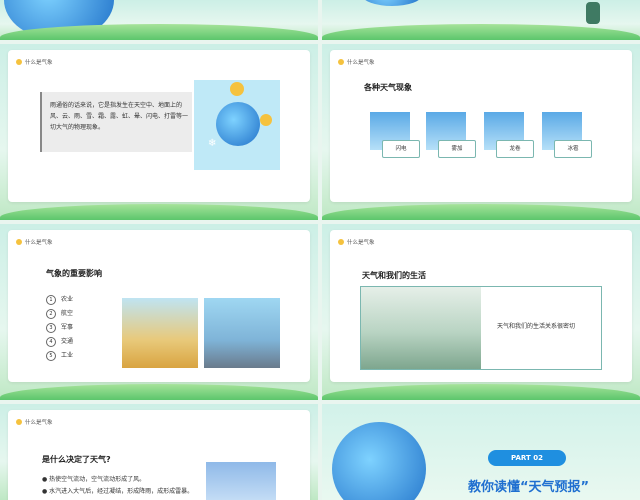  I want to click on slide-part-02: PART 02 教你读懂“天气预报”, so click(481, 452).